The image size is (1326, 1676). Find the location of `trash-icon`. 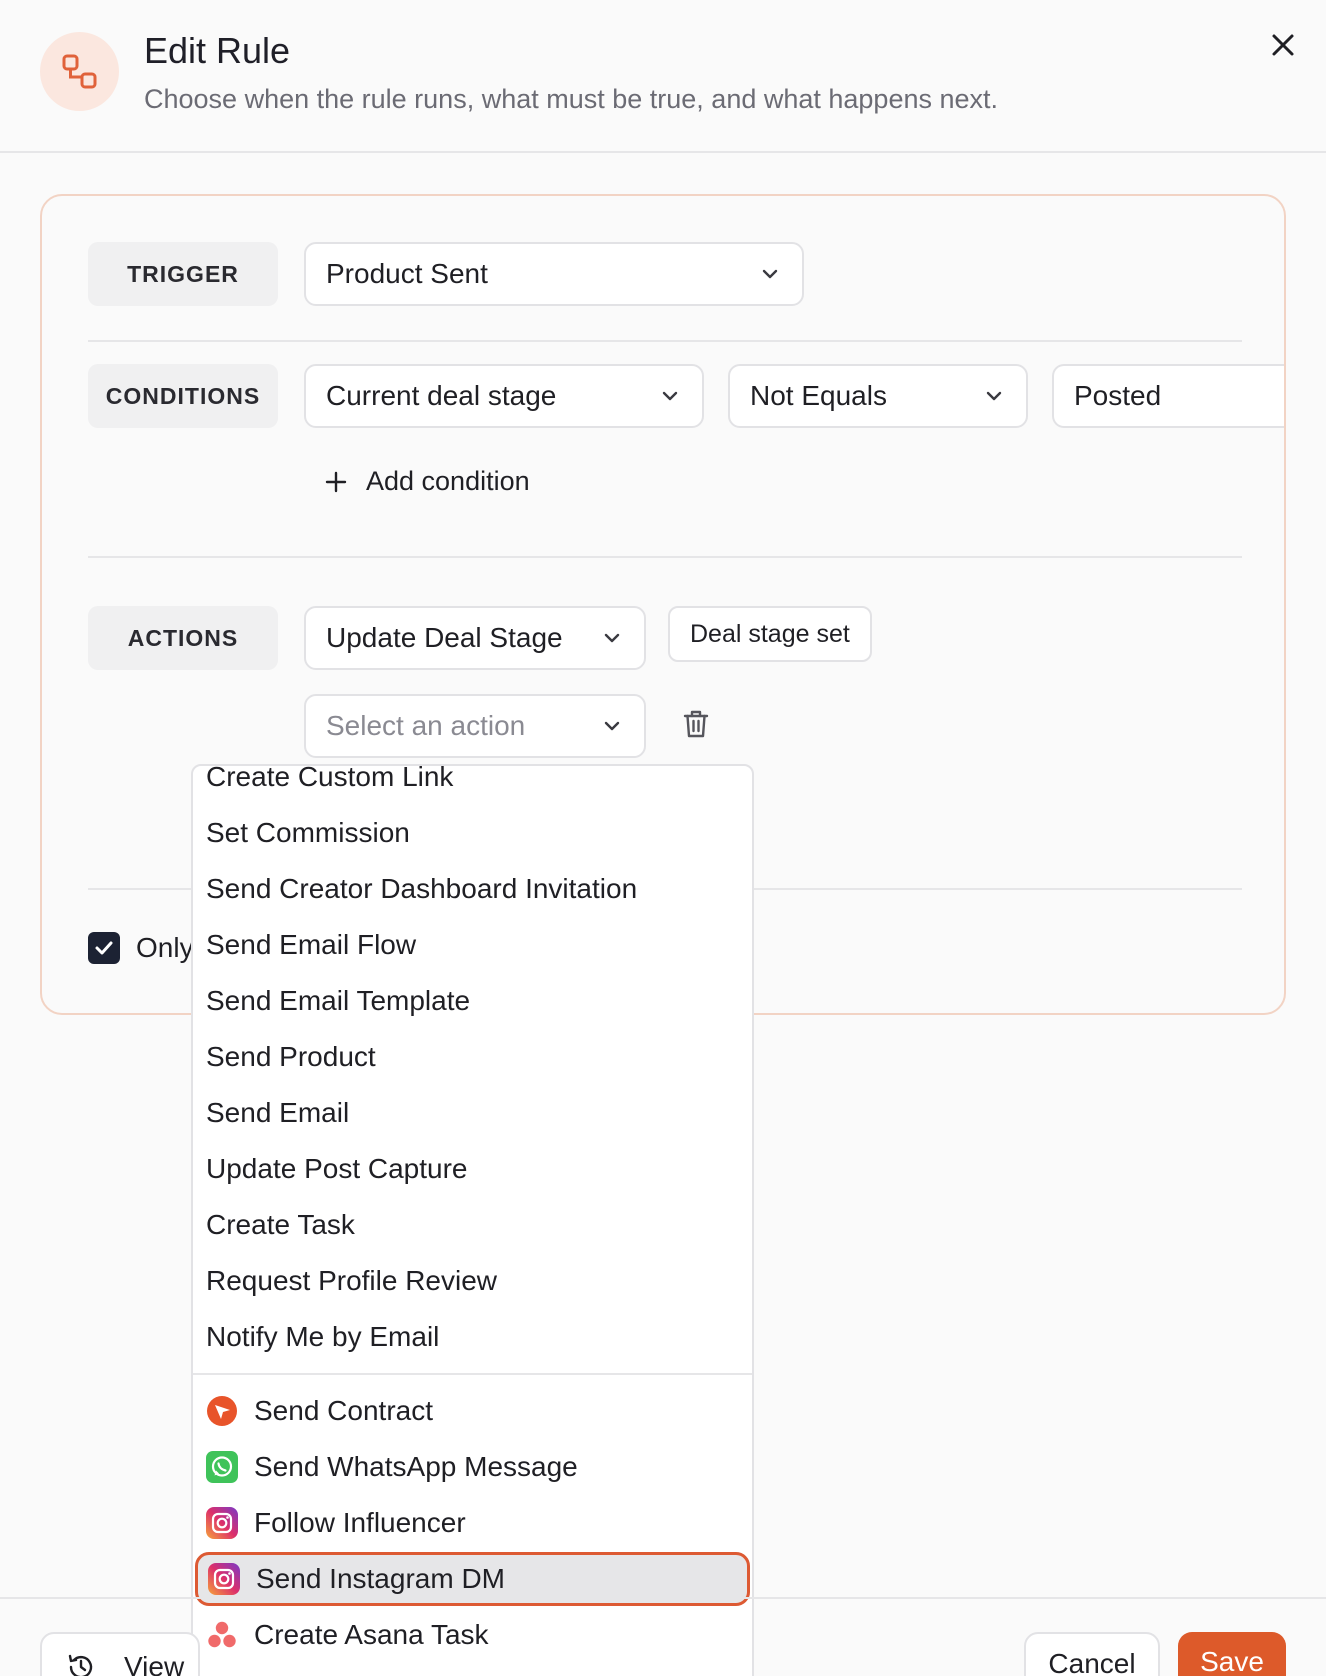

trash-icon is located at coordinates (696, 724).